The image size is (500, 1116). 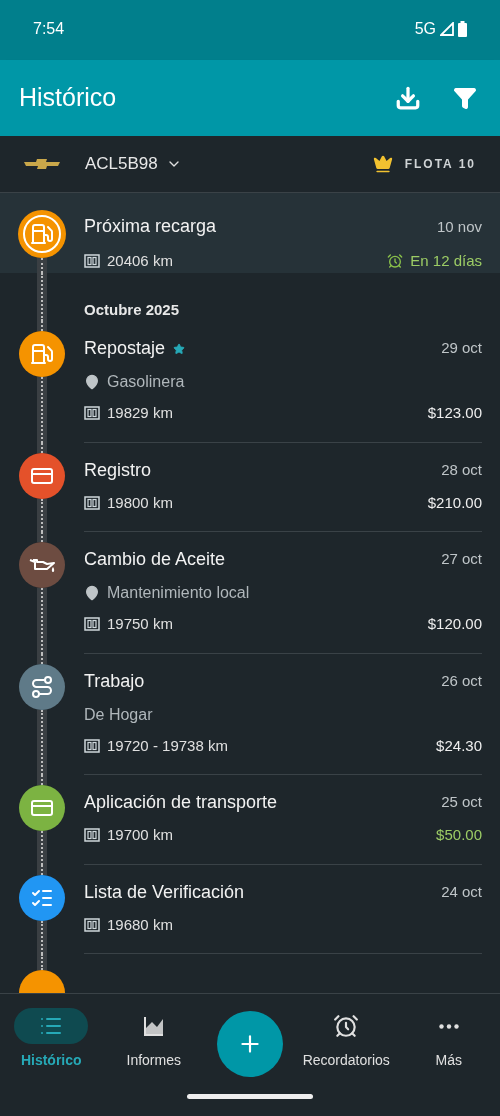 What do you see at coordinates (132, 309) in the screenshot?
I see `month-heading: Octubre 2025` at bounding box center [132, 309].